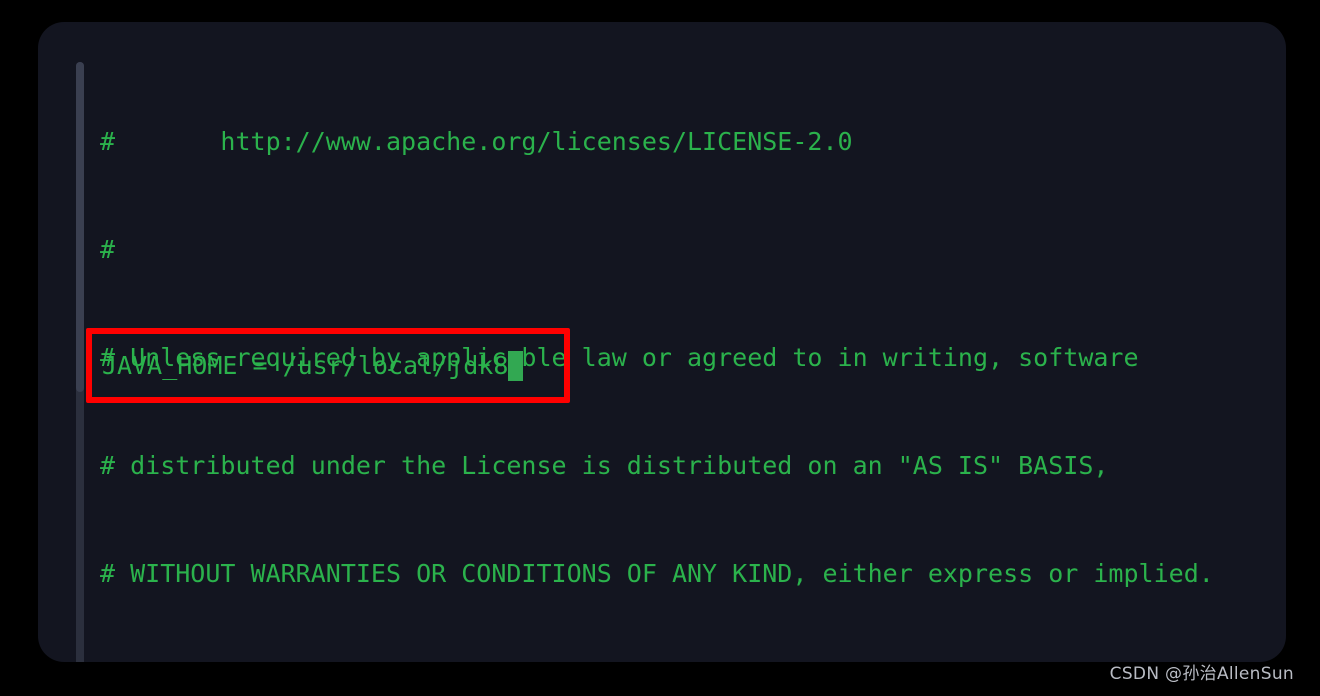 This screenshot has height=696, width=1320. I want to click on code-line: #, so click(693, 250).